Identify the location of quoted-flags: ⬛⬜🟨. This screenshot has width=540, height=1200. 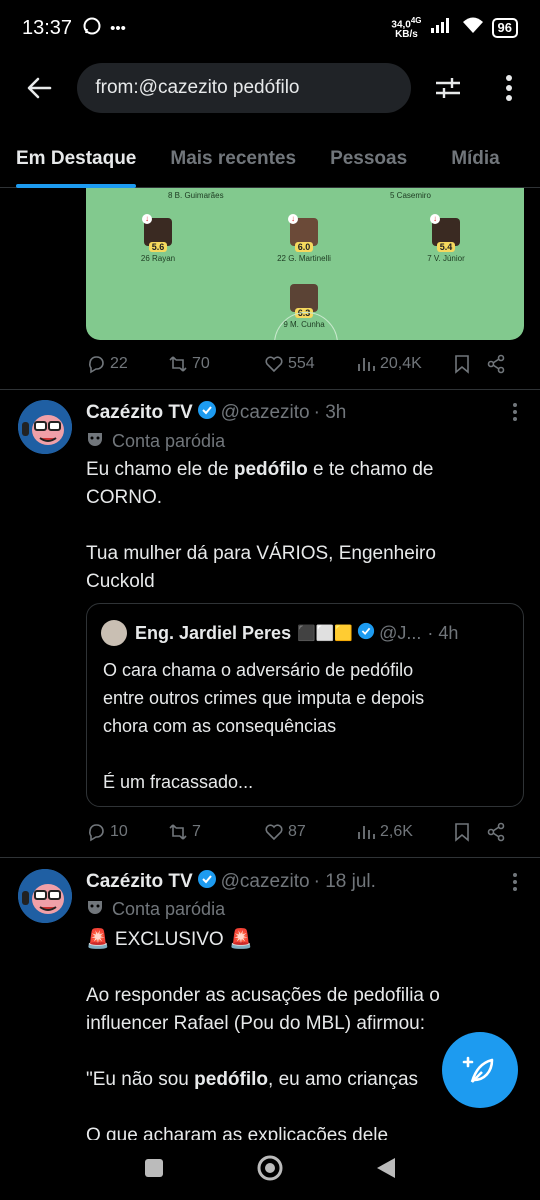
(325, 633).